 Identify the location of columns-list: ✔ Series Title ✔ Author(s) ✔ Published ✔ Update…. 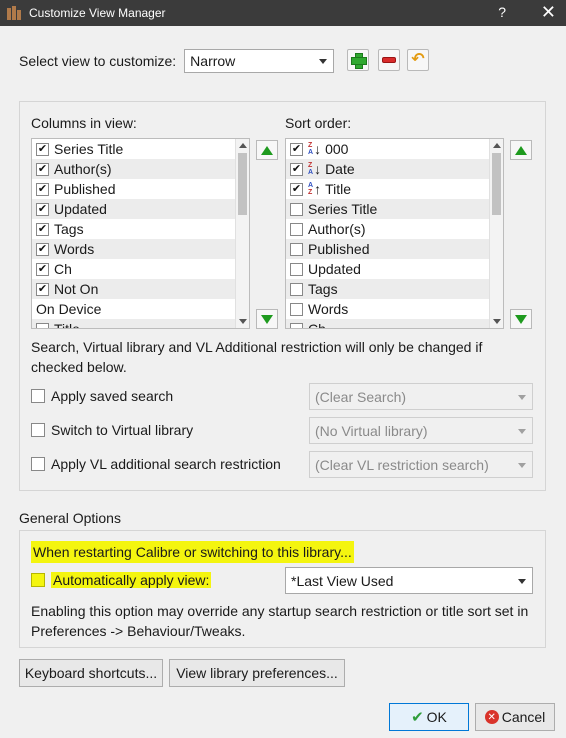
(140, 233).